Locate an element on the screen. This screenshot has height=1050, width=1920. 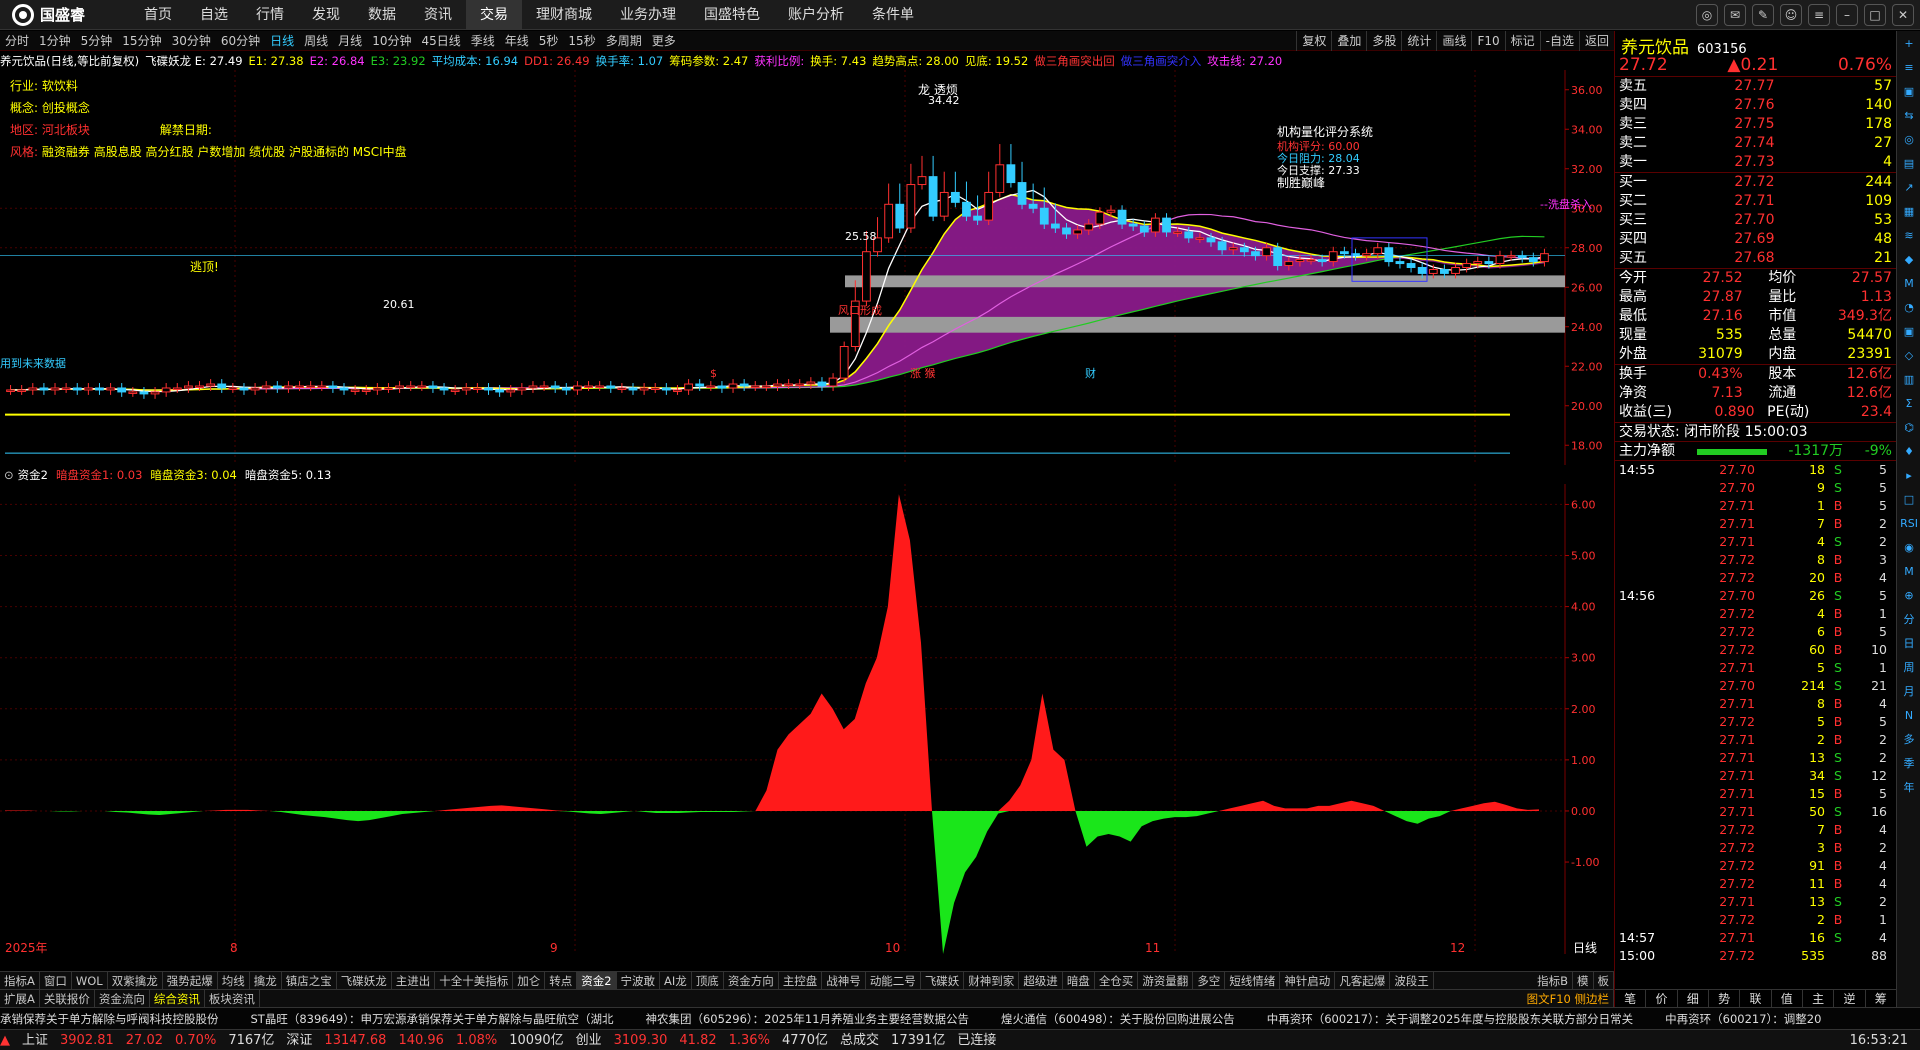
side-tool-9: ◆ is located at coordinates (1909, 260).